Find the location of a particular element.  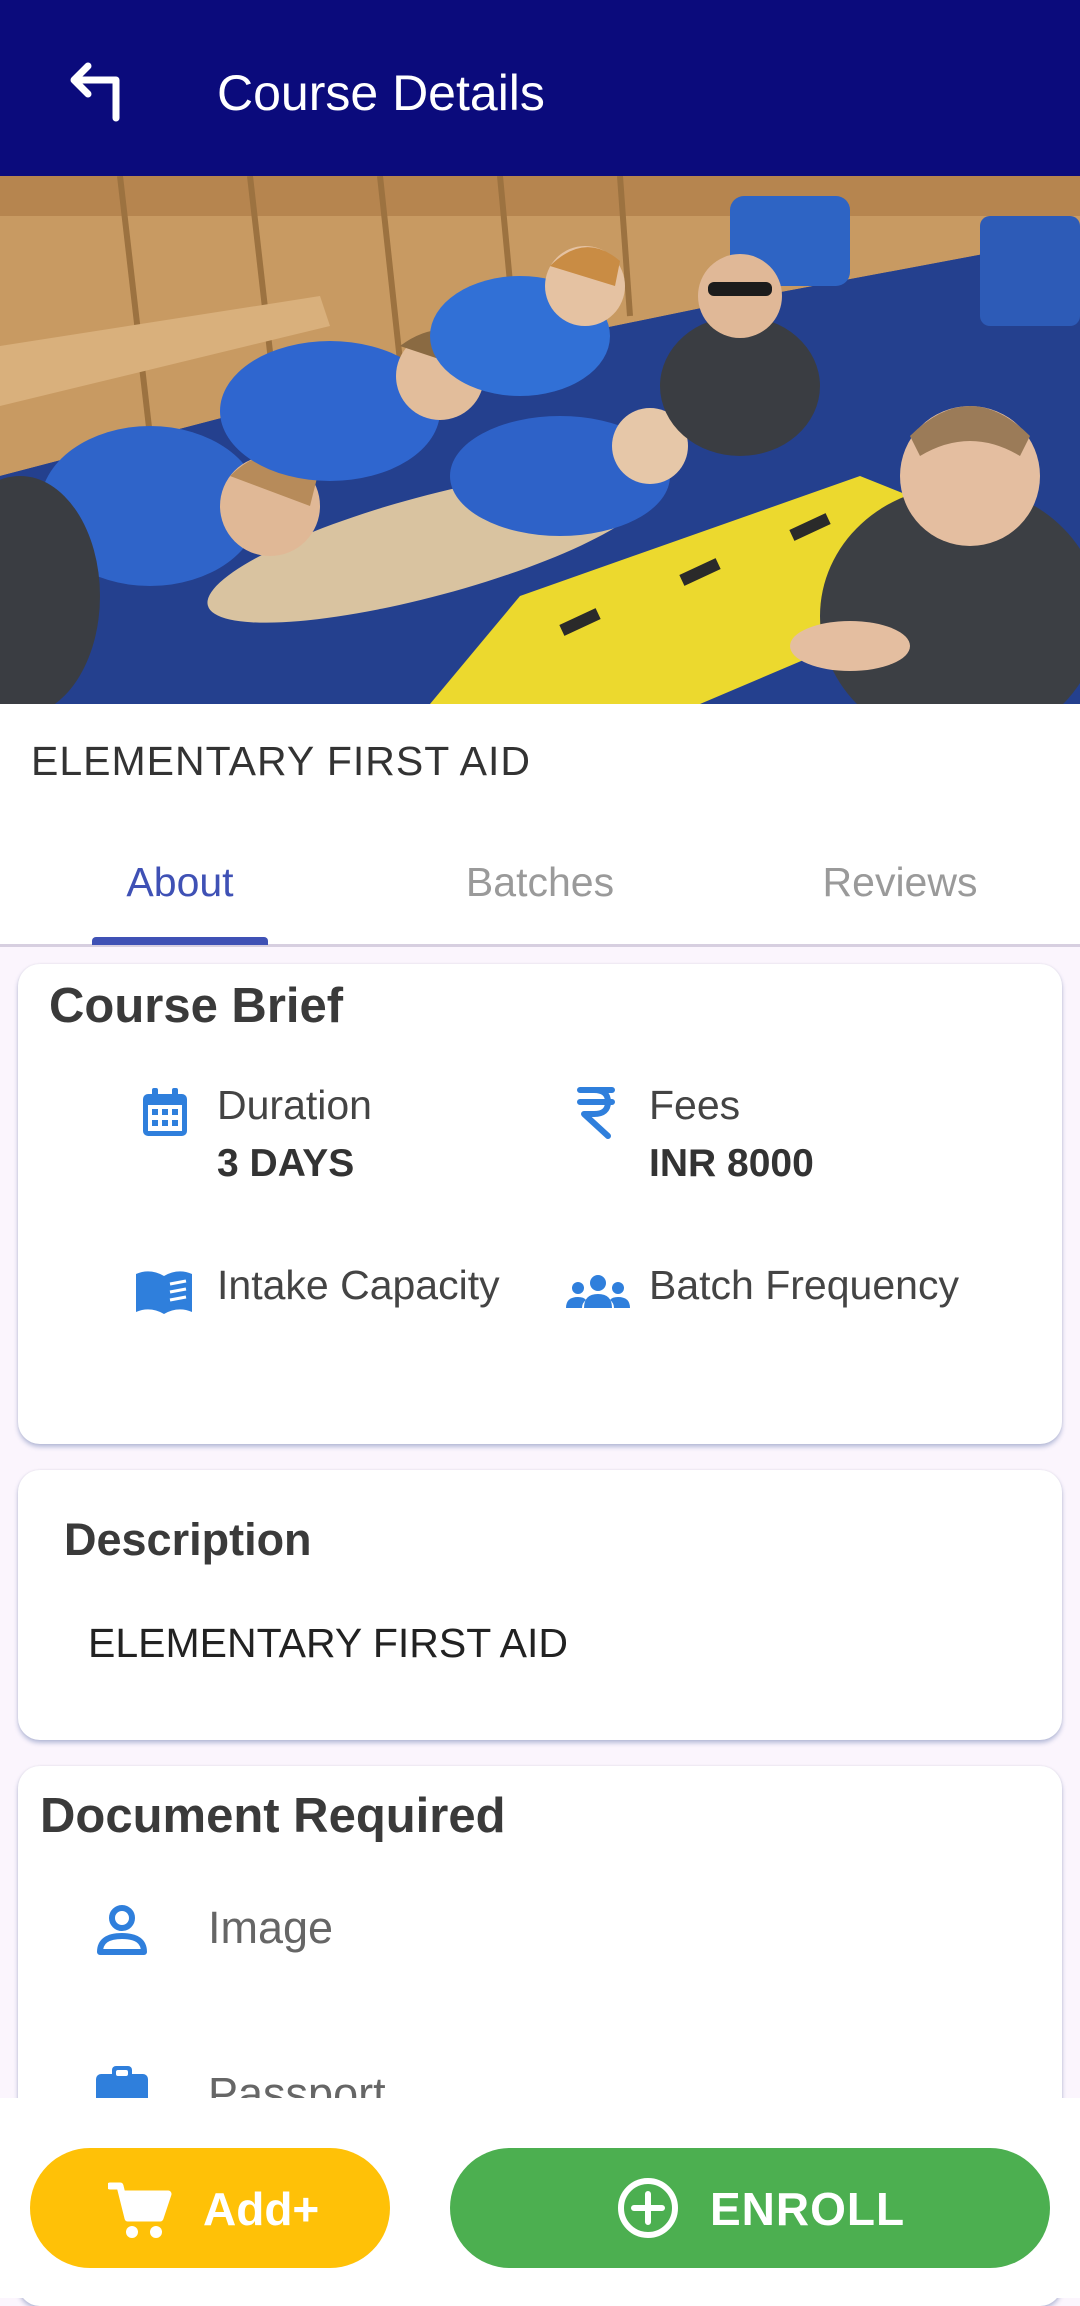

add-to-cart-button: Add+ is located at coordinates (210, 2208).